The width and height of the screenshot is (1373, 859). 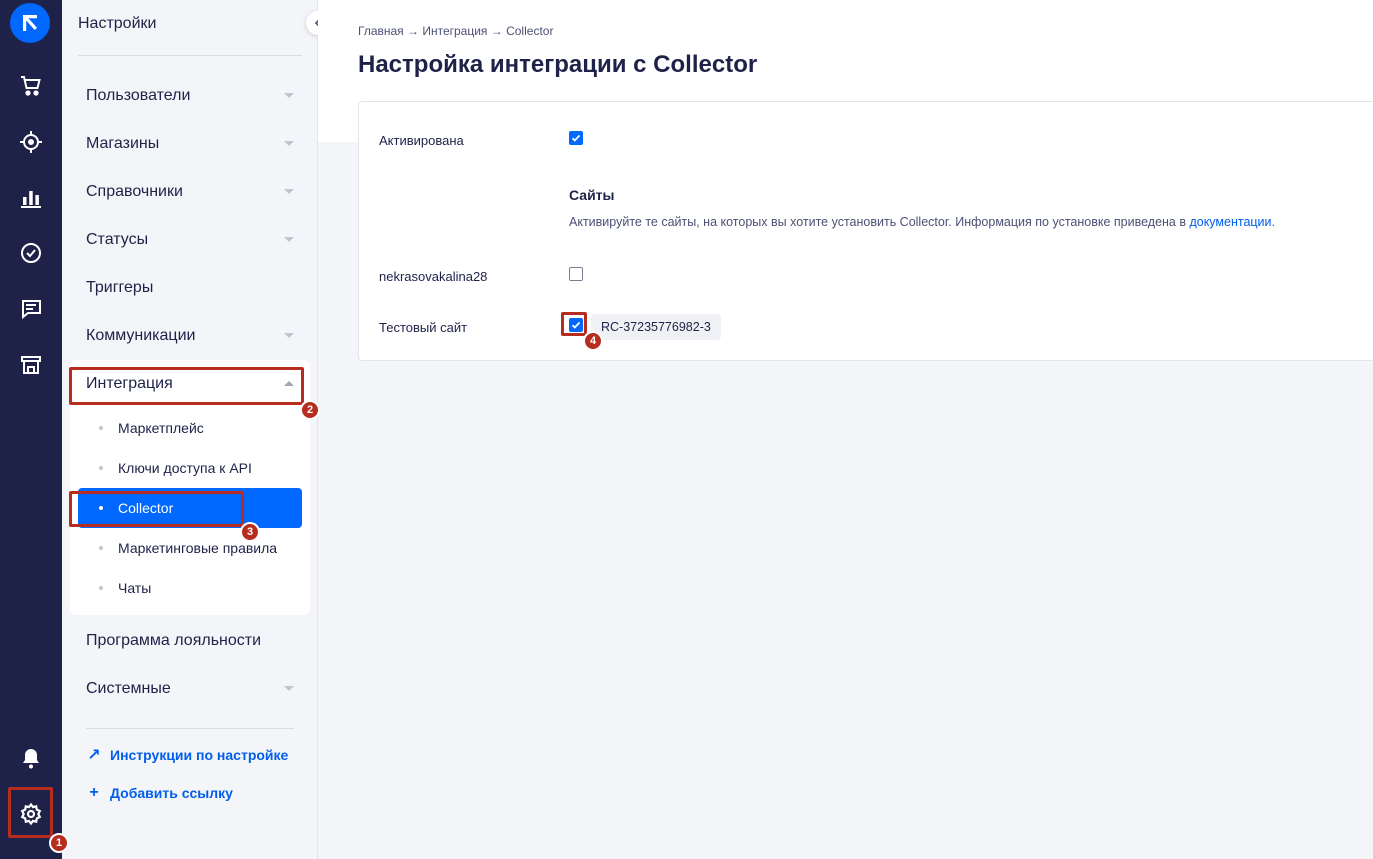 I want to click on target-icon, so click(x=31, y=142).